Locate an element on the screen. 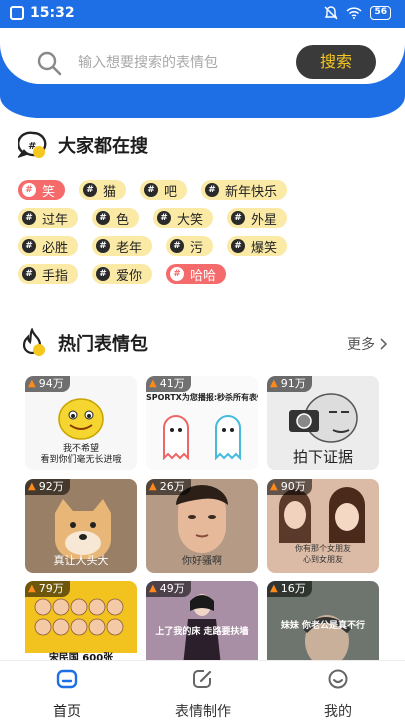  battery-indicator: 56 is located at coordinates (380, 13).